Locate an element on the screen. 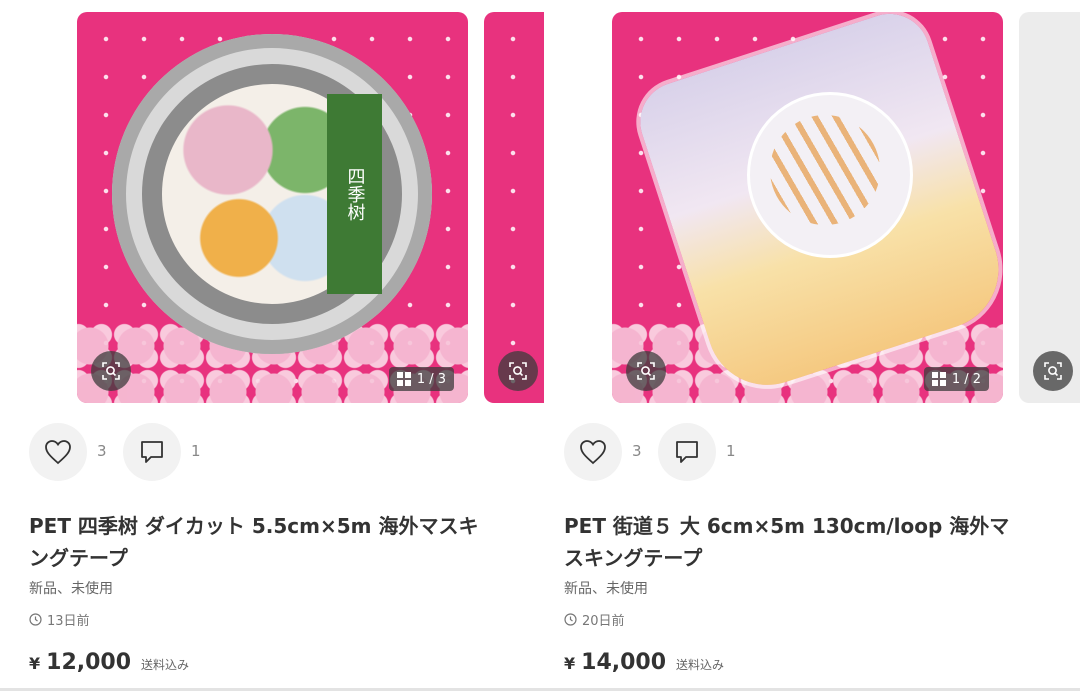  background-dots is located at coordinates (514, 207).